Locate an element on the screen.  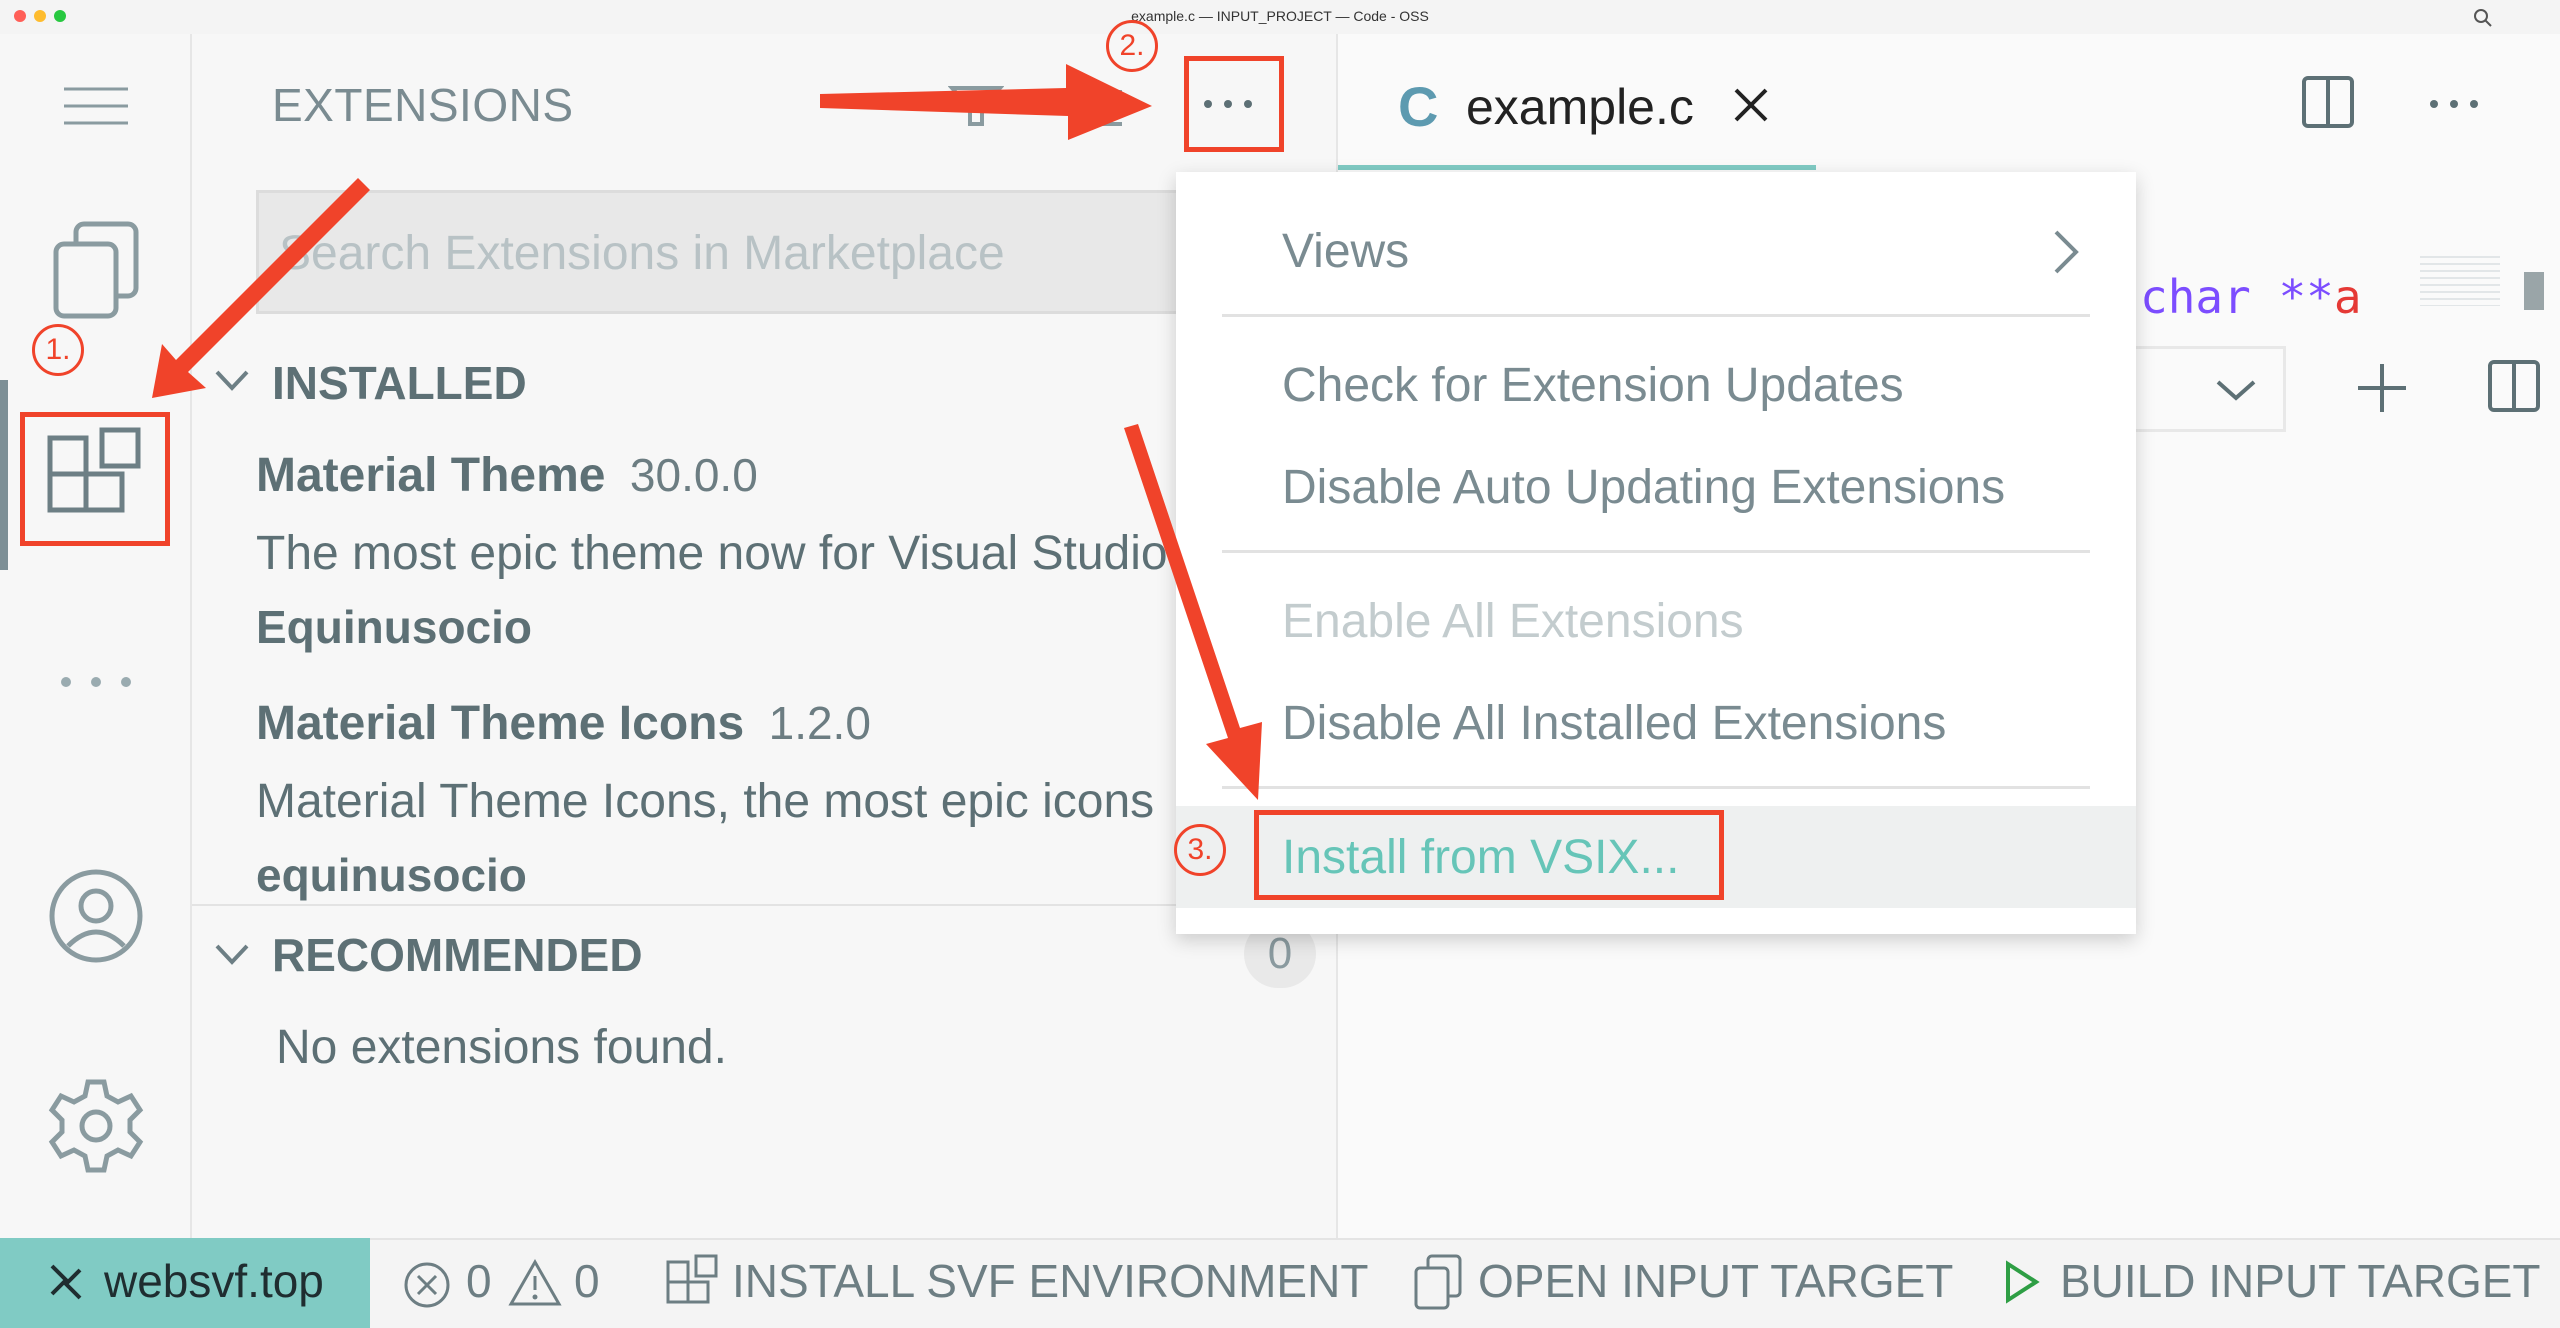
extensions-icon is located at coordinates (694, 1282).